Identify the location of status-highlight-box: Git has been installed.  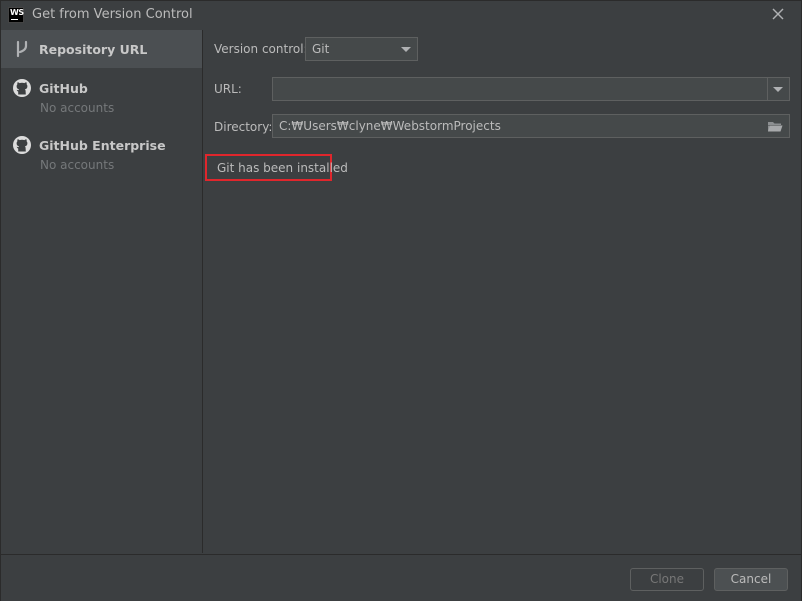
(276, 167).